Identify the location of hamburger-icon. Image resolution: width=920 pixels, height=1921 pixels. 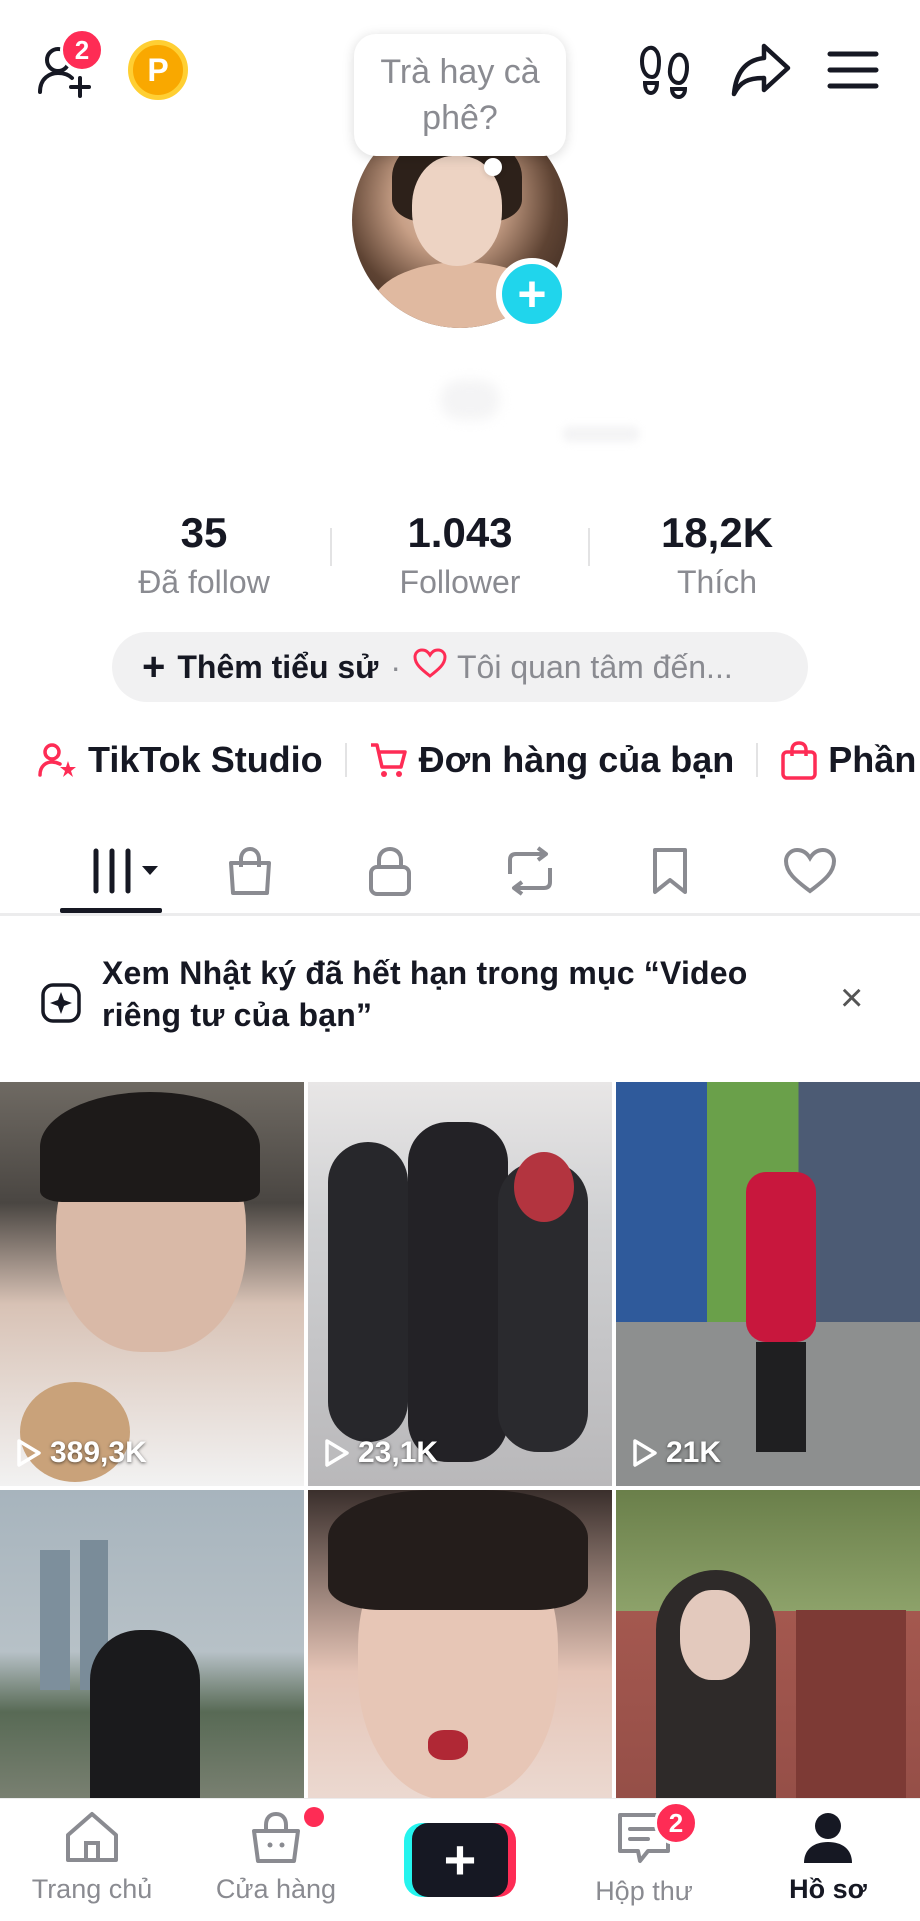
(853, 70).